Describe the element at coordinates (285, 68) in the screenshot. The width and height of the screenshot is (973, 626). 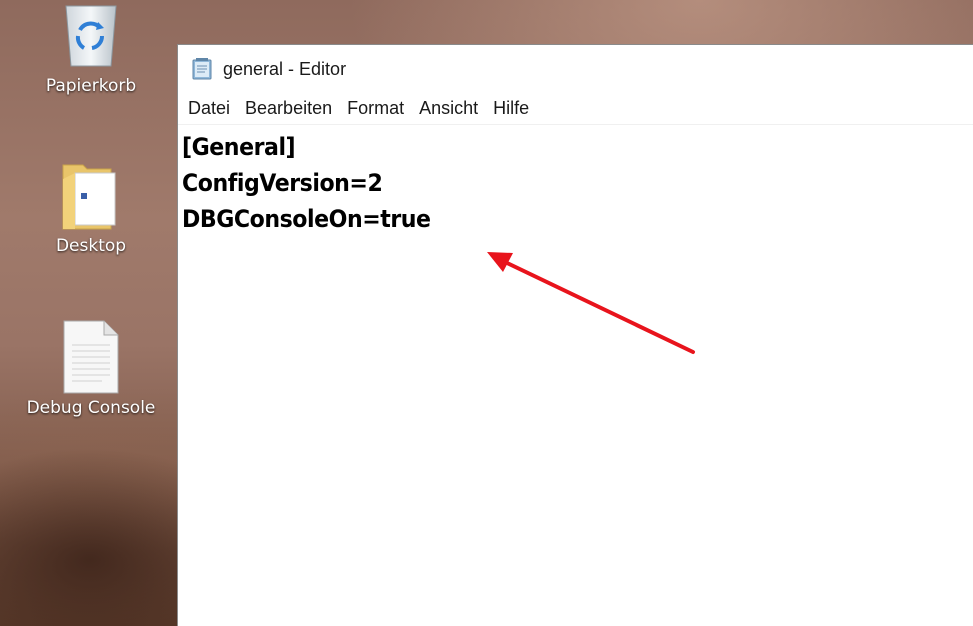
I see `window-title: general - Editor` at that location.